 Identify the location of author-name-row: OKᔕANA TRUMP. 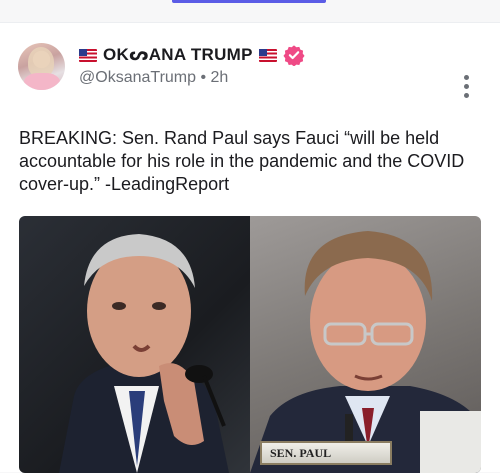
(192, 55).